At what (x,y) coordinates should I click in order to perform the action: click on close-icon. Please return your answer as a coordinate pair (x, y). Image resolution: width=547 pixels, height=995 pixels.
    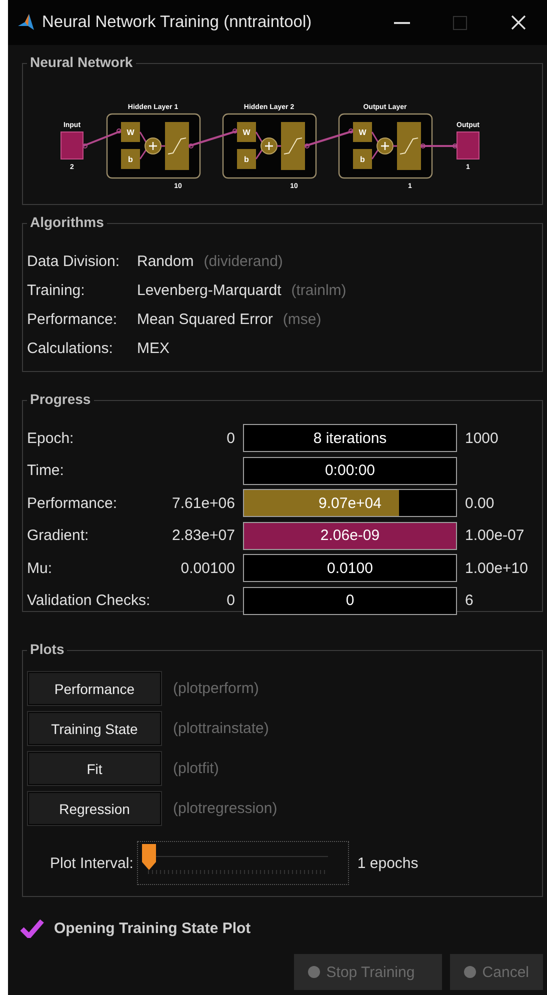
    Looking at the image, I should click on (518, 22).